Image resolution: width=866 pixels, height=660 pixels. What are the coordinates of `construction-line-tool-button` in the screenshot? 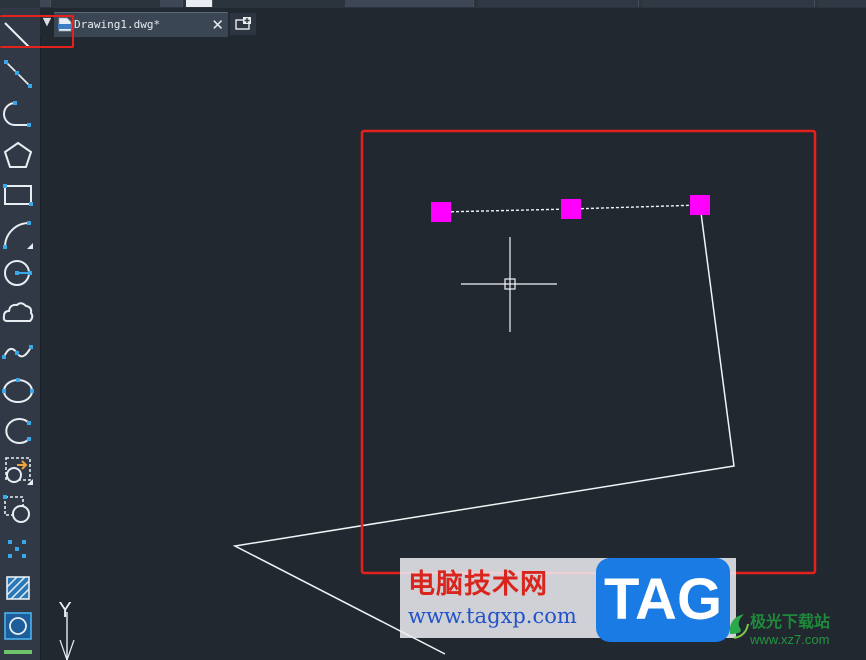 It's located at (18, 74).